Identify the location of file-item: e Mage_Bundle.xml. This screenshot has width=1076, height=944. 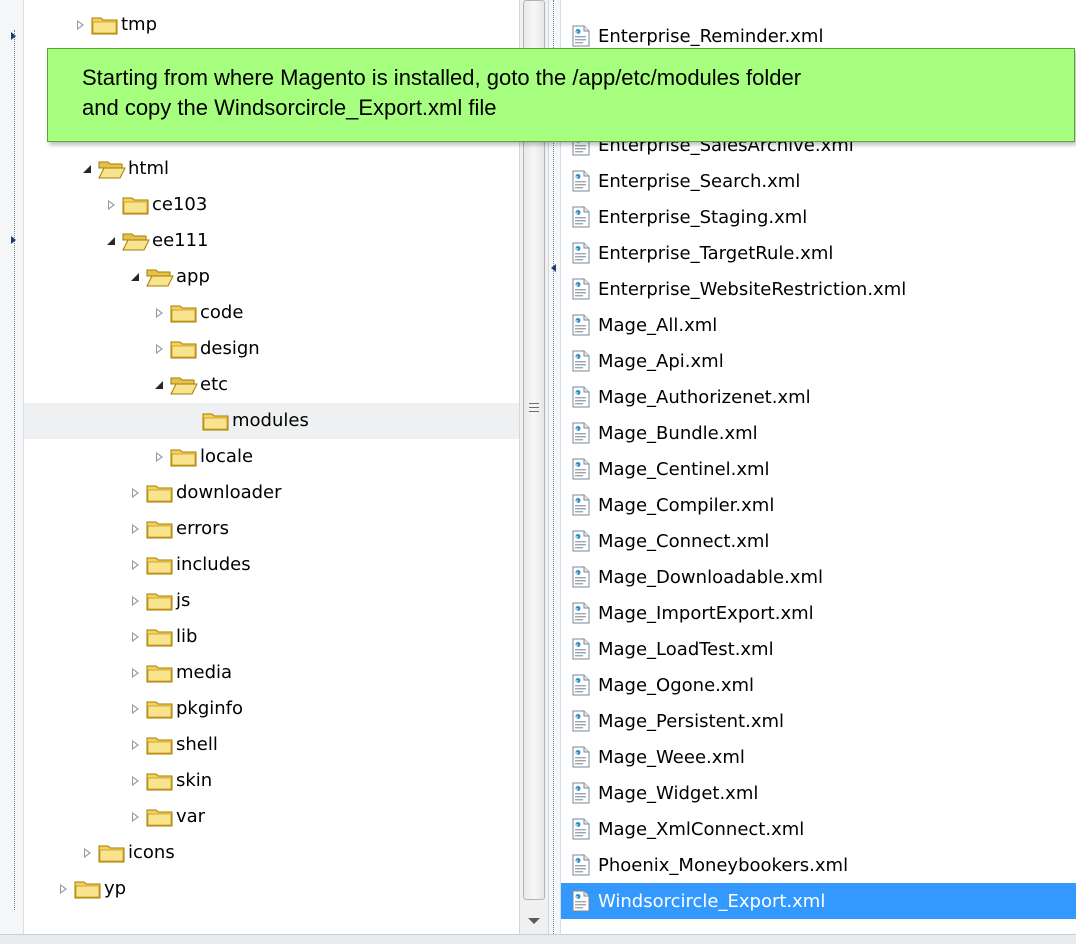
(818, 433).